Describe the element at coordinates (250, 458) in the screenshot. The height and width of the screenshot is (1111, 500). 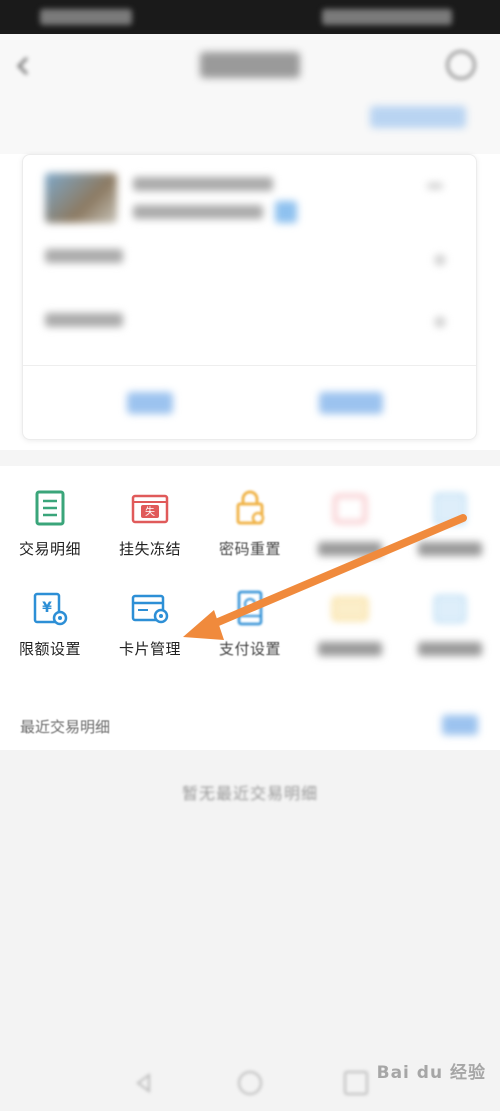
I see `section-separator` at that location.